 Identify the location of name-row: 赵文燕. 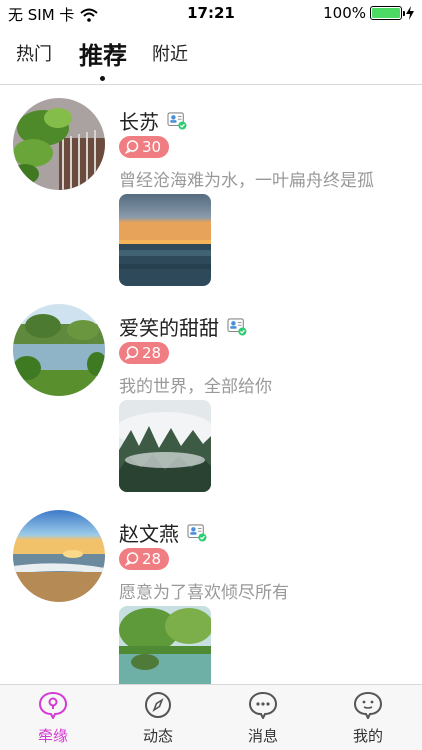
(163, 532).